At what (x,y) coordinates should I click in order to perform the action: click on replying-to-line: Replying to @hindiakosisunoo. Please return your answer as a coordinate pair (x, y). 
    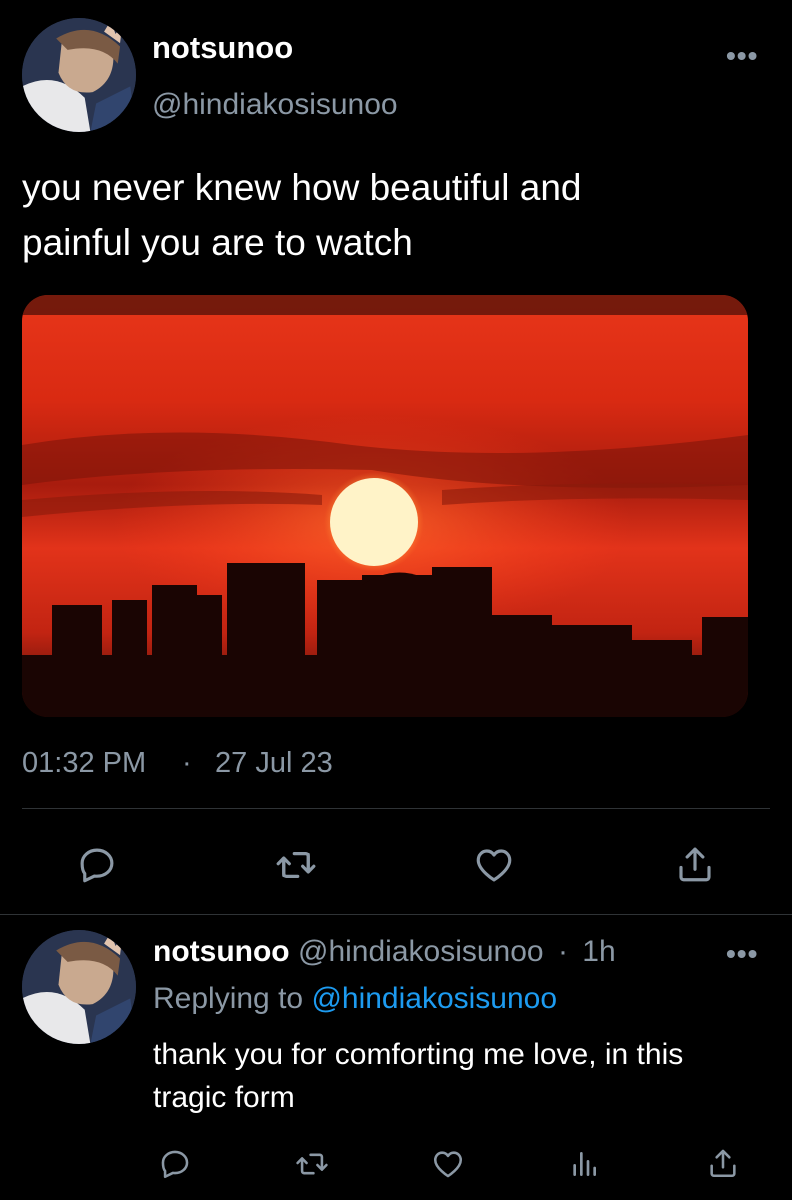
    Looking at the image, I should click on (355, 999).